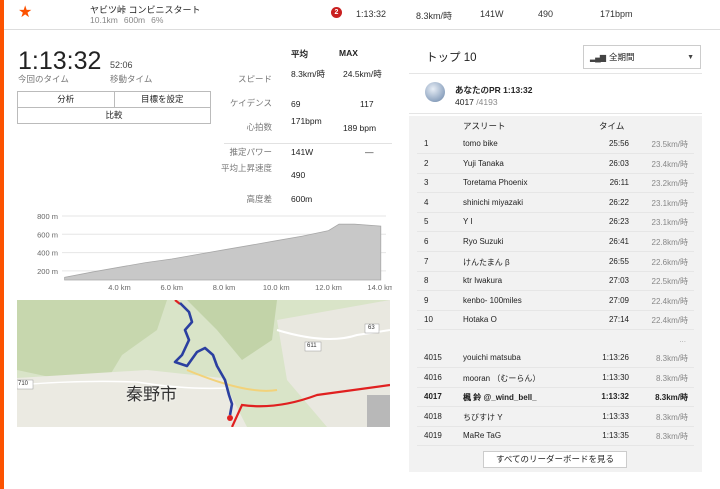 This screenshot has height=489, width=720. What do you see at coordinates (434, 16) in the screenshot?
I see `summary-speed: 8.3km/時` at bounding box center [434, 16].